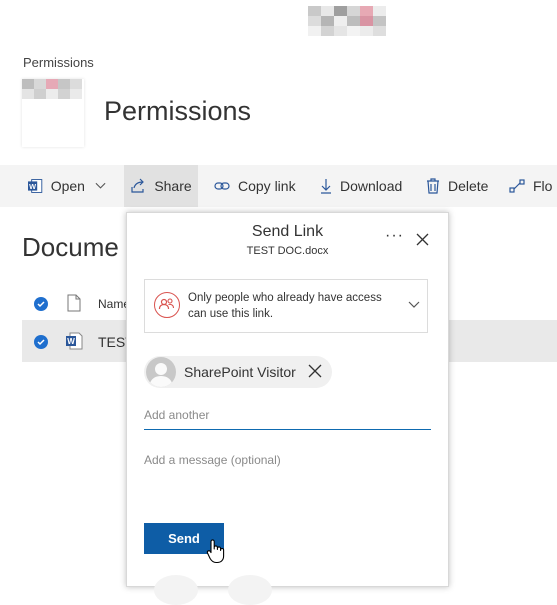  Describe the element at coordinates (433, 186) in the screenshot. I see `trash-icon` at that location.